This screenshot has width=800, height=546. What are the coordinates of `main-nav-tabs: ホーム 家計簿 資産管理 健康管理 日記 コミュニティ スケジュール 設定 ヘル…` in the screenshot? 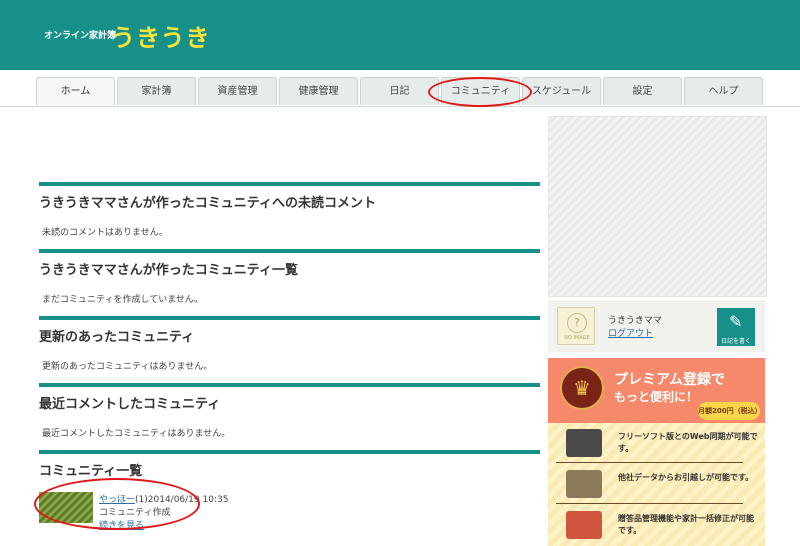 It's located at (400, 92).